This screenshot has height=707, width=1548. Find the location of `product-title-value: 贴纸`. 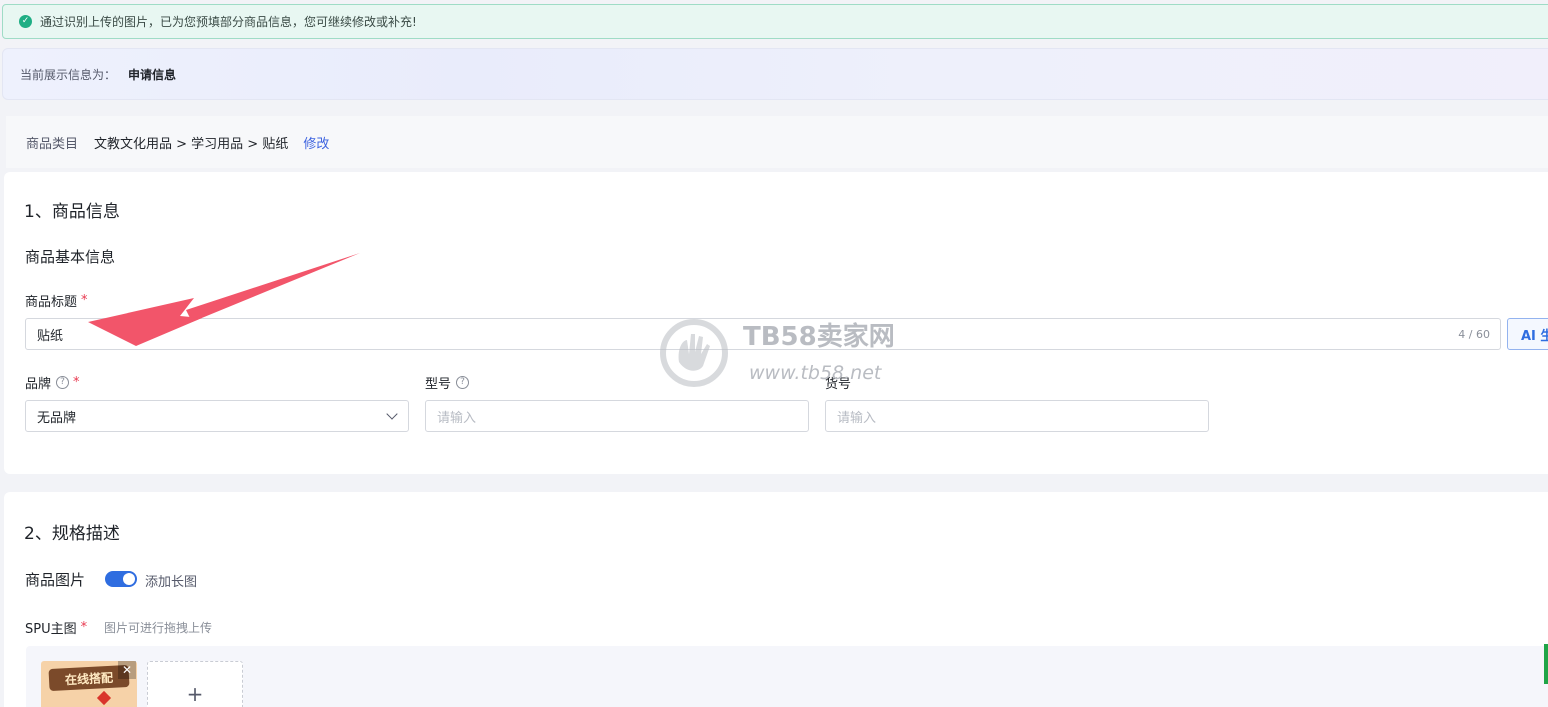

product-title-value: 贴纸 is located at coordinates (50, 336).